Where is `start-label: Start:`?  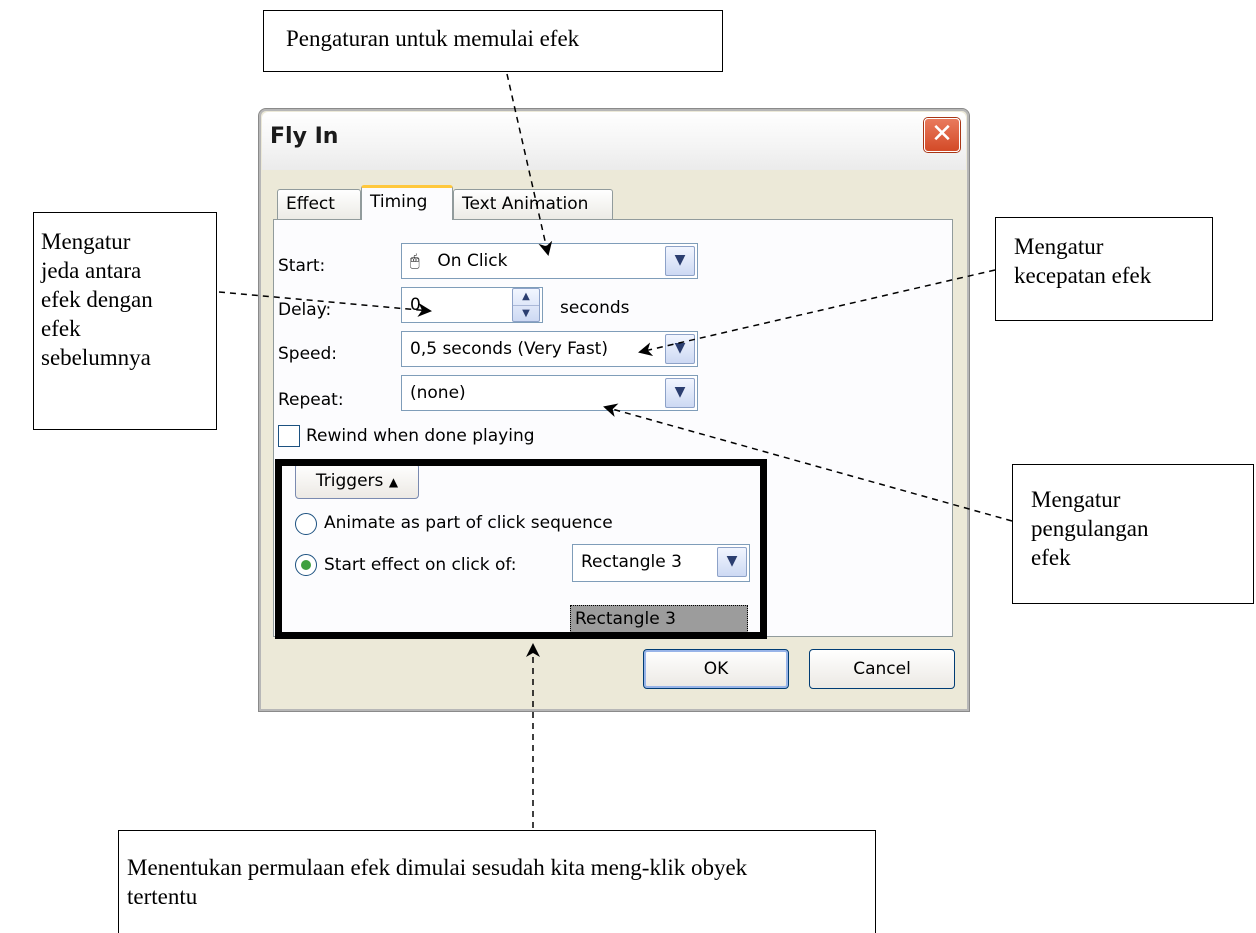
start-label: Start: is located at coordinates (302, 266).